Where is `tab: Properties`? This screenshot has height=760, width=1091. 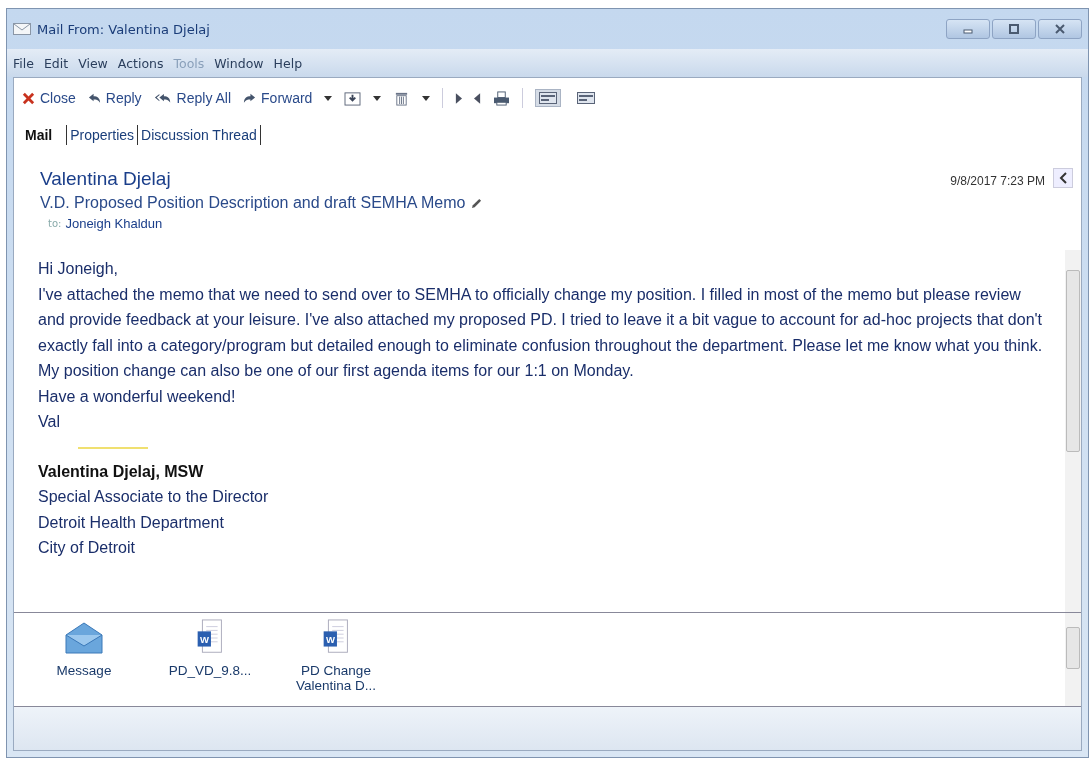
tab: Properties is located at coordinates (102, 135).